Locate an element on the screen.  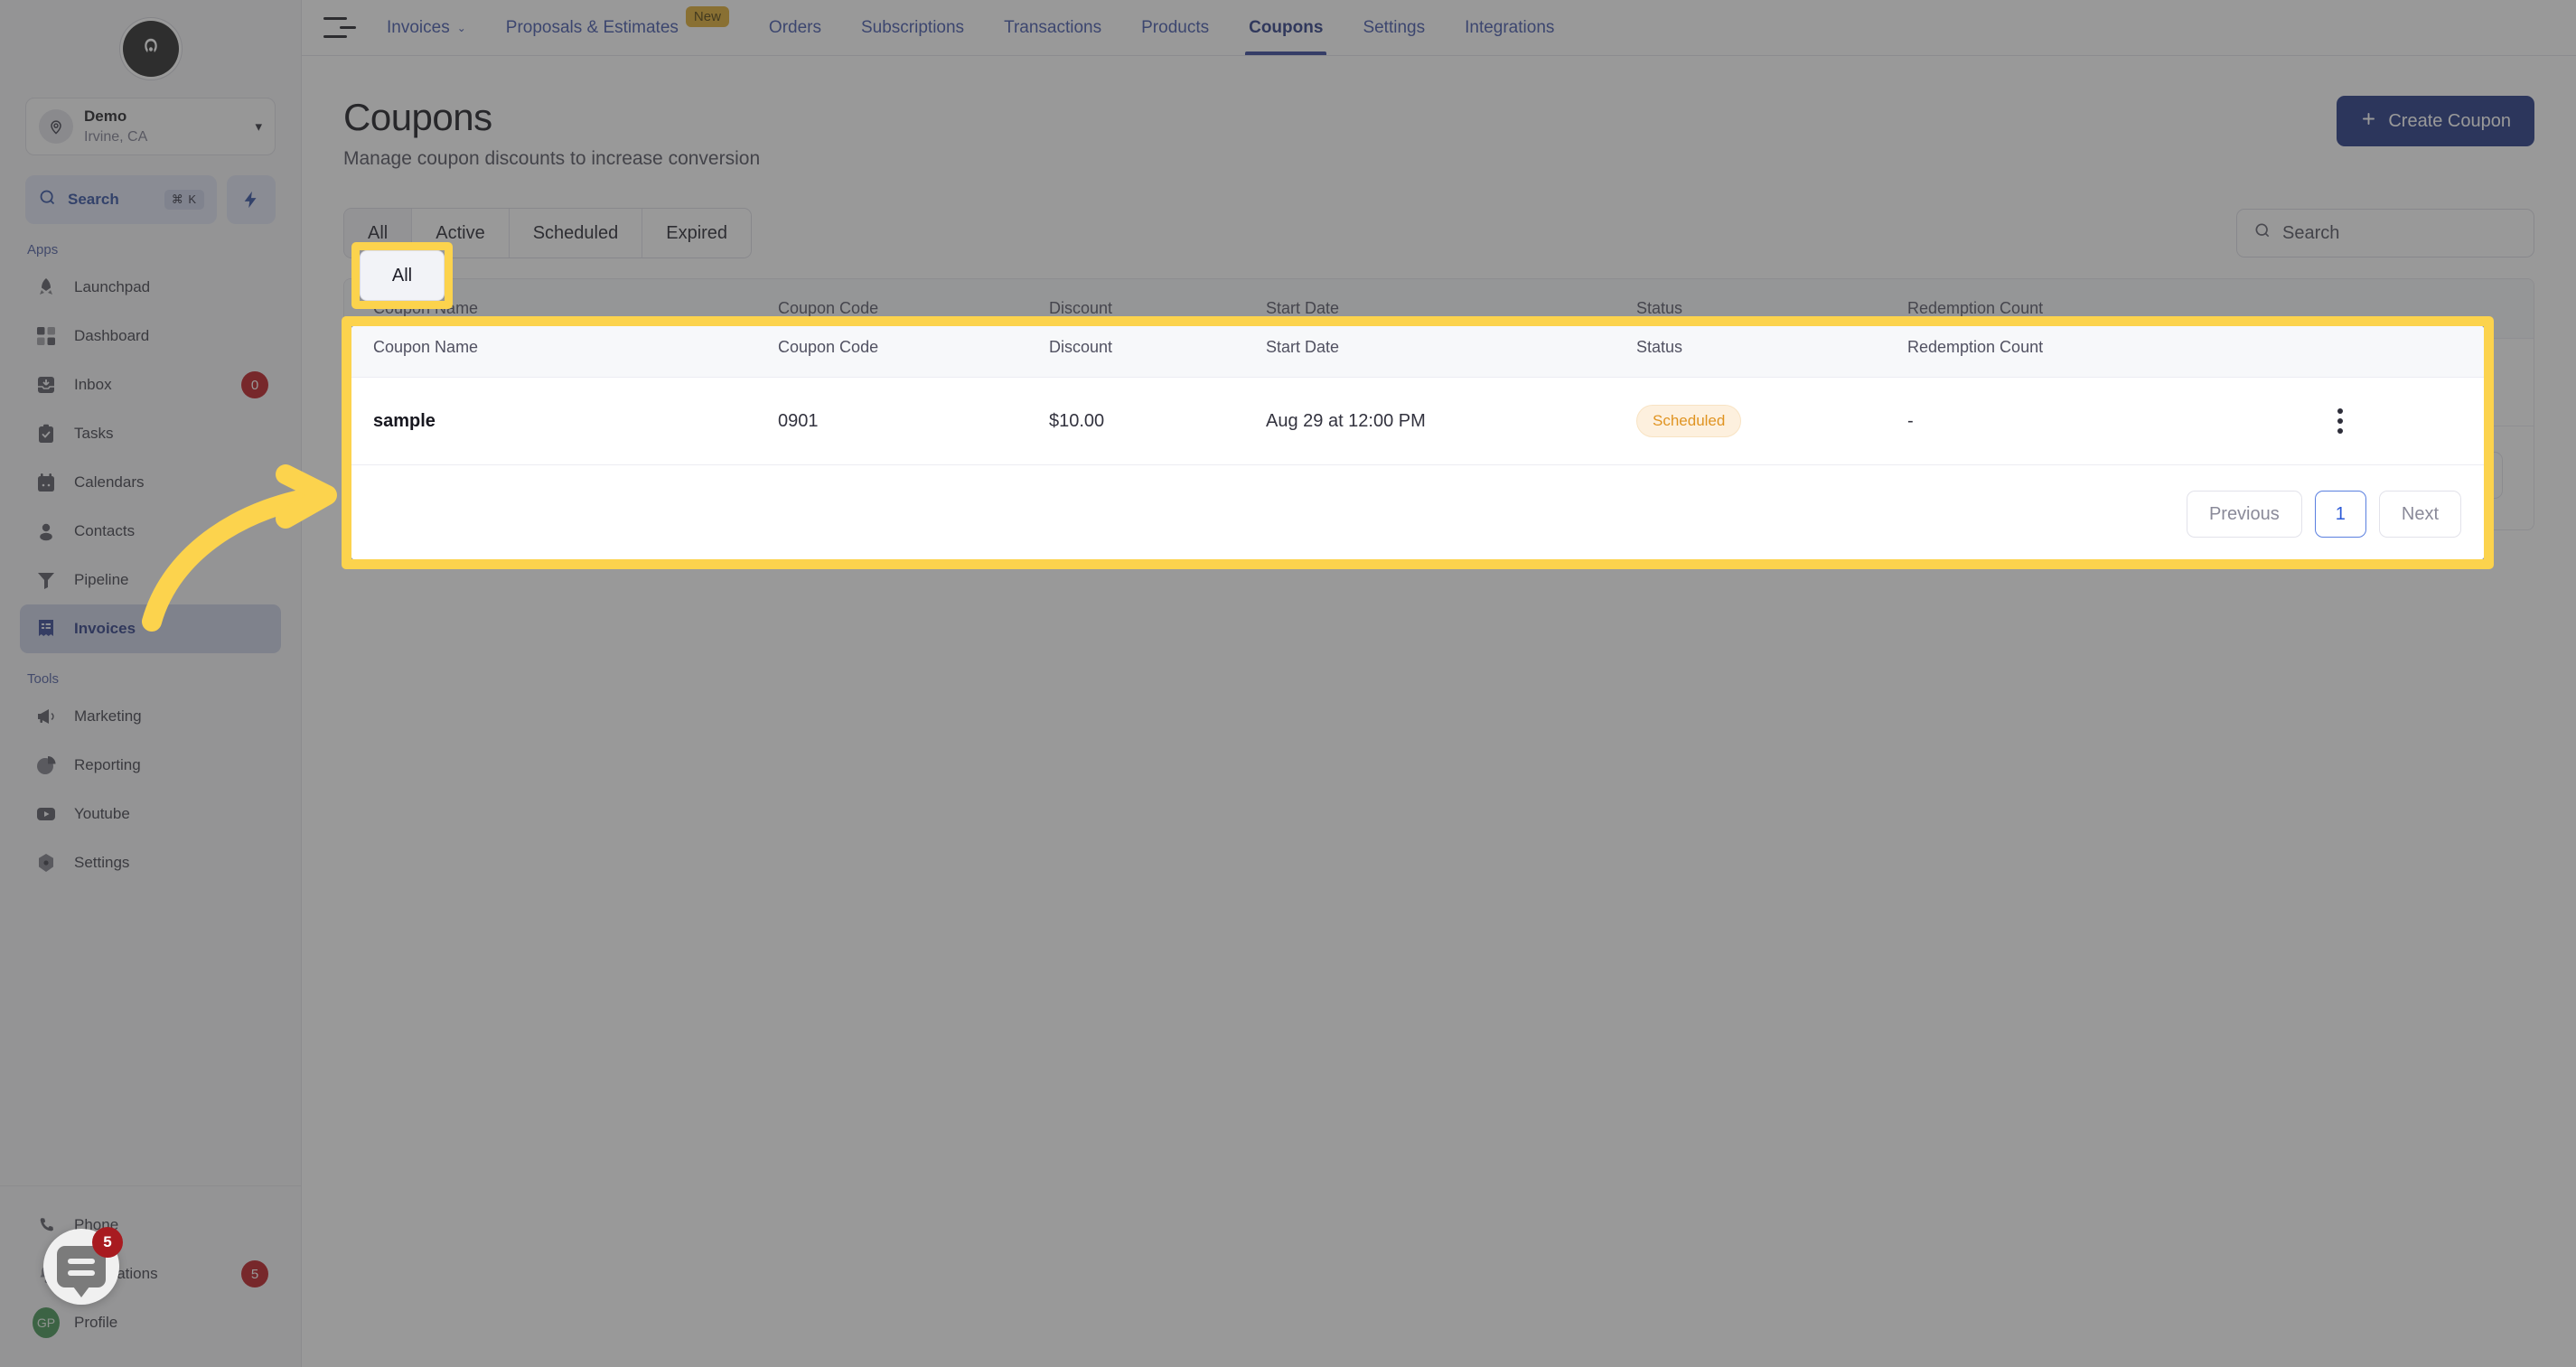
column-header-start-date-copy: Start Date is located at coordinates (1451, 352).